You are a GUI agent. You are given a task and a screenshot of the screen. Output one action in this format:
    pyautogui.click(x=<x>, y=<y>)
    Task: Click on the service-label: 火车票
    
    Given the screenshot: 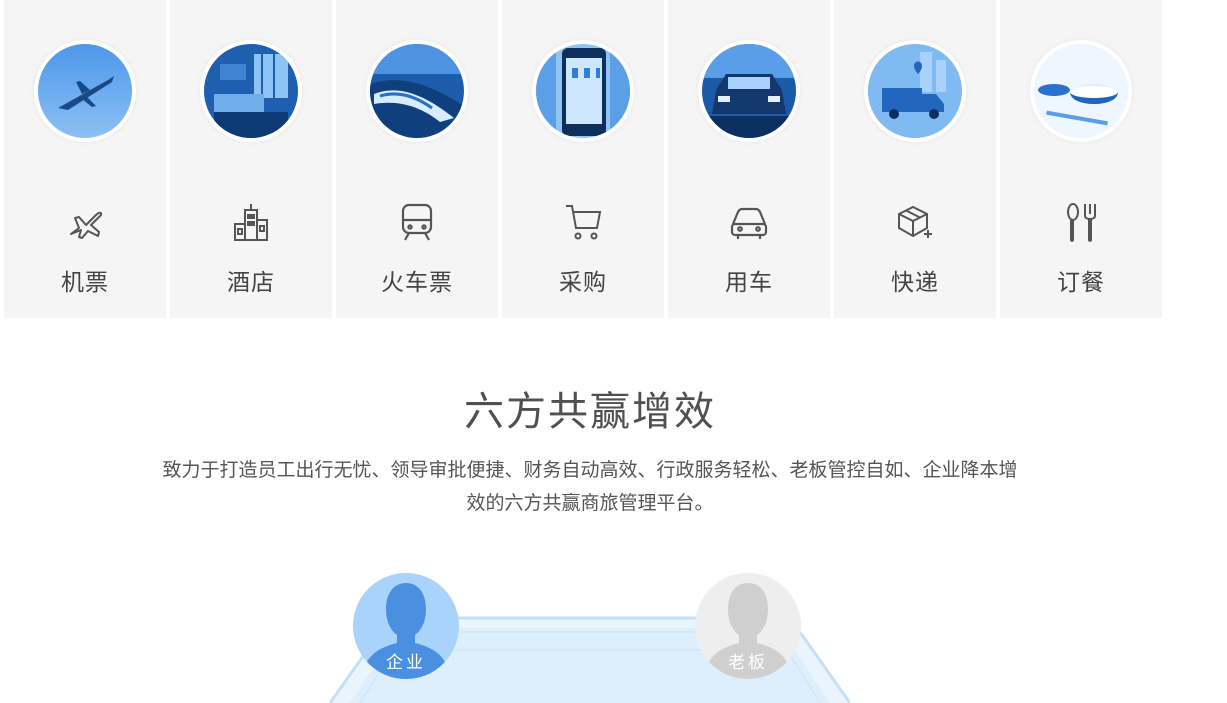 What is the action you would take?
    pyautogui.click(x=417, y=283)
    